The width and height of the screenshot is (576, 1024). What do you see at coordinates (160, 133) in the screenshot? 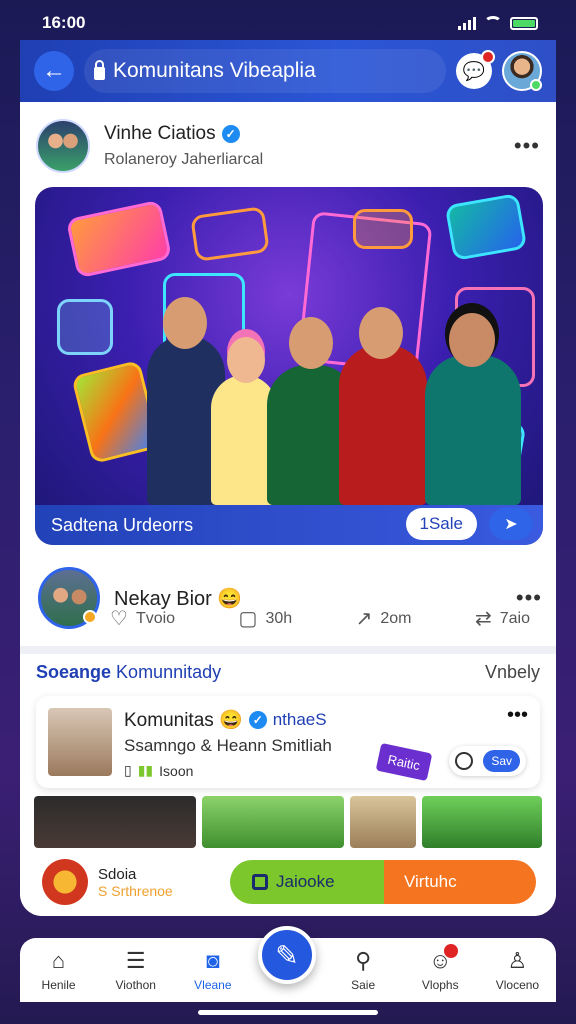
I see `author-name: Vinhe Ciatios` at bounding box center [160, 133].